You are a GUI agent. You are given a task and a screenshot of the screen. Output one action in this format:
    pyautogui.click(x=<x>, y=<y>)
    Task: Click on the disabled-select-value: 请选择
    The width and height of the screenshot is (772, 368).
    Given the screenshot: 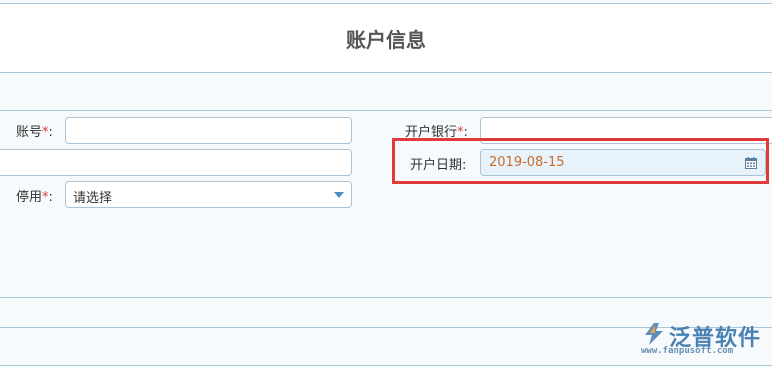 What is the action you would take?
    pyautogui.click(x=93, y=198)
    